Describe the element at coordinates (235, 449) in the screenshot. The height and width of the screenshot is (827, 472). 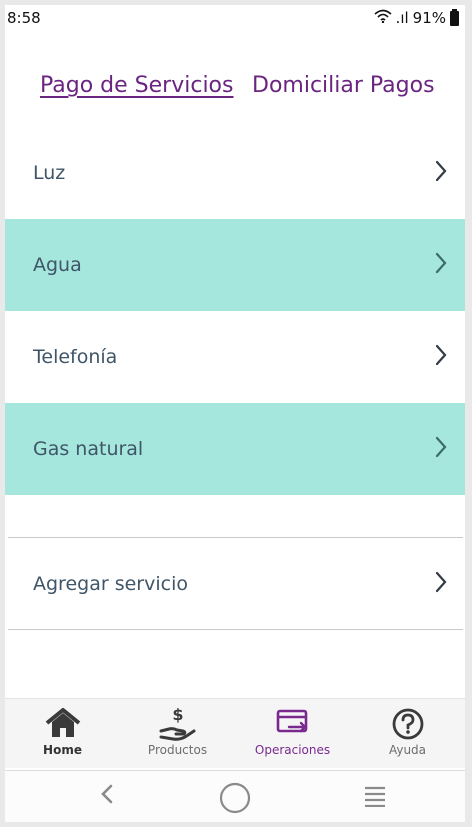
I see `service-item-gas-natural: Gas natural` at that location.